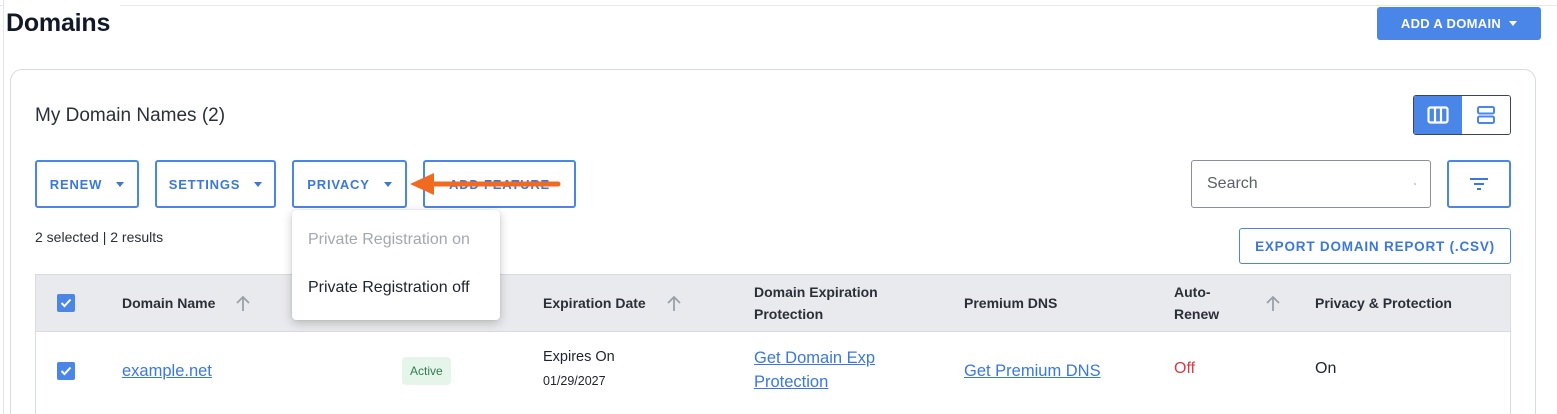  Describe the element at coordinates (485, 184) in the screenshot. I see `annotation-arrow-icon` at that location.